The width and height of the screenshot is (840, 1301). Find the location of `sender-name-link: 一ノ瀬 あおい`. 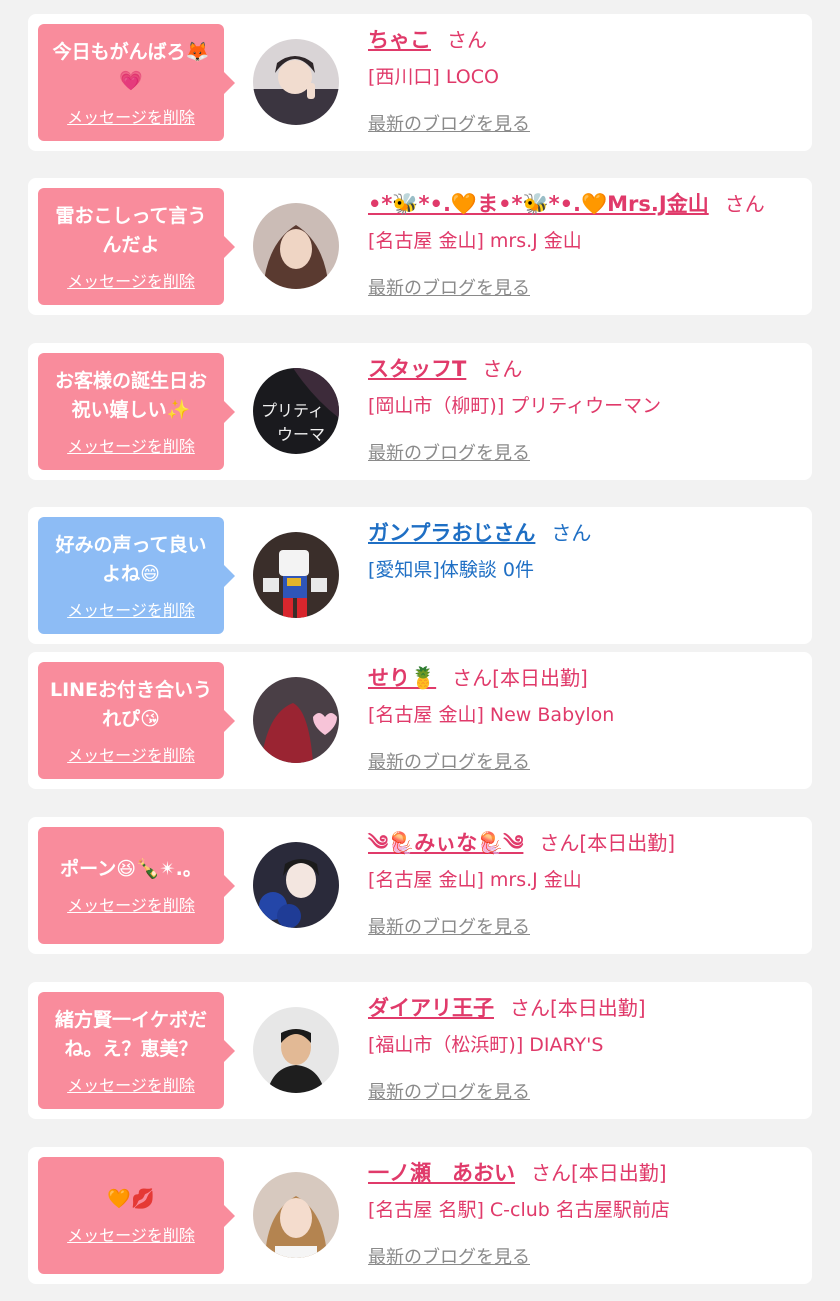

sender-name-link: 一ノ瀬 あおい is located at coordinates (441, 1173).